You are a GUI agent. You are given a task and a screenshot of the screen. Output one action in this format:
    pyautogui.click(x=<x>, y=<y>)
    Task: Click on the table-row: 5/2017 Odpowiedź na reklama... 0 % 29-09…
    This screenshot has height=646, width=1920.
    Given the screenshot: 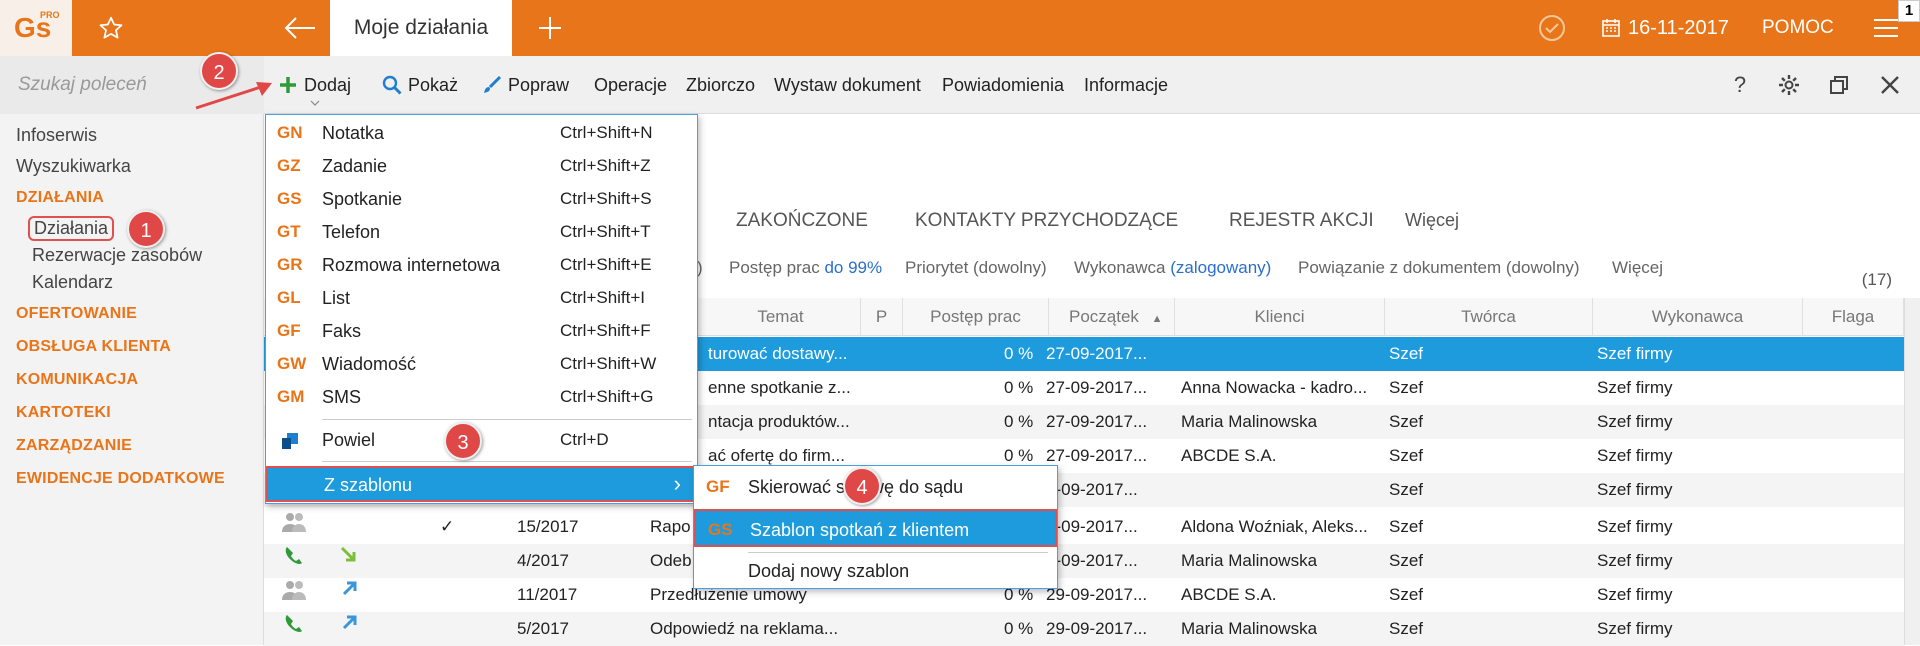 What is the action you would take?
    pyautogui.click(x=1084, y=629)
    